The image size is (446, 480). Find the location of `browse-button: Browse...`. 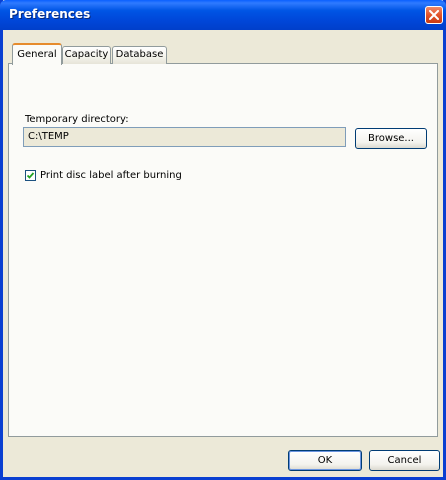

browse-button: Browse... is located at coordinates (391, 138).